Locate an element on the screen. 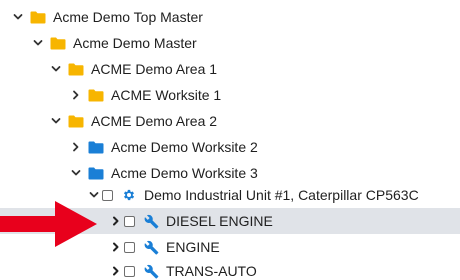 Image resolution: width=460 pixels, height=280 pixels. tree-node-label: ENGINE is located at coordinates (193, 247).